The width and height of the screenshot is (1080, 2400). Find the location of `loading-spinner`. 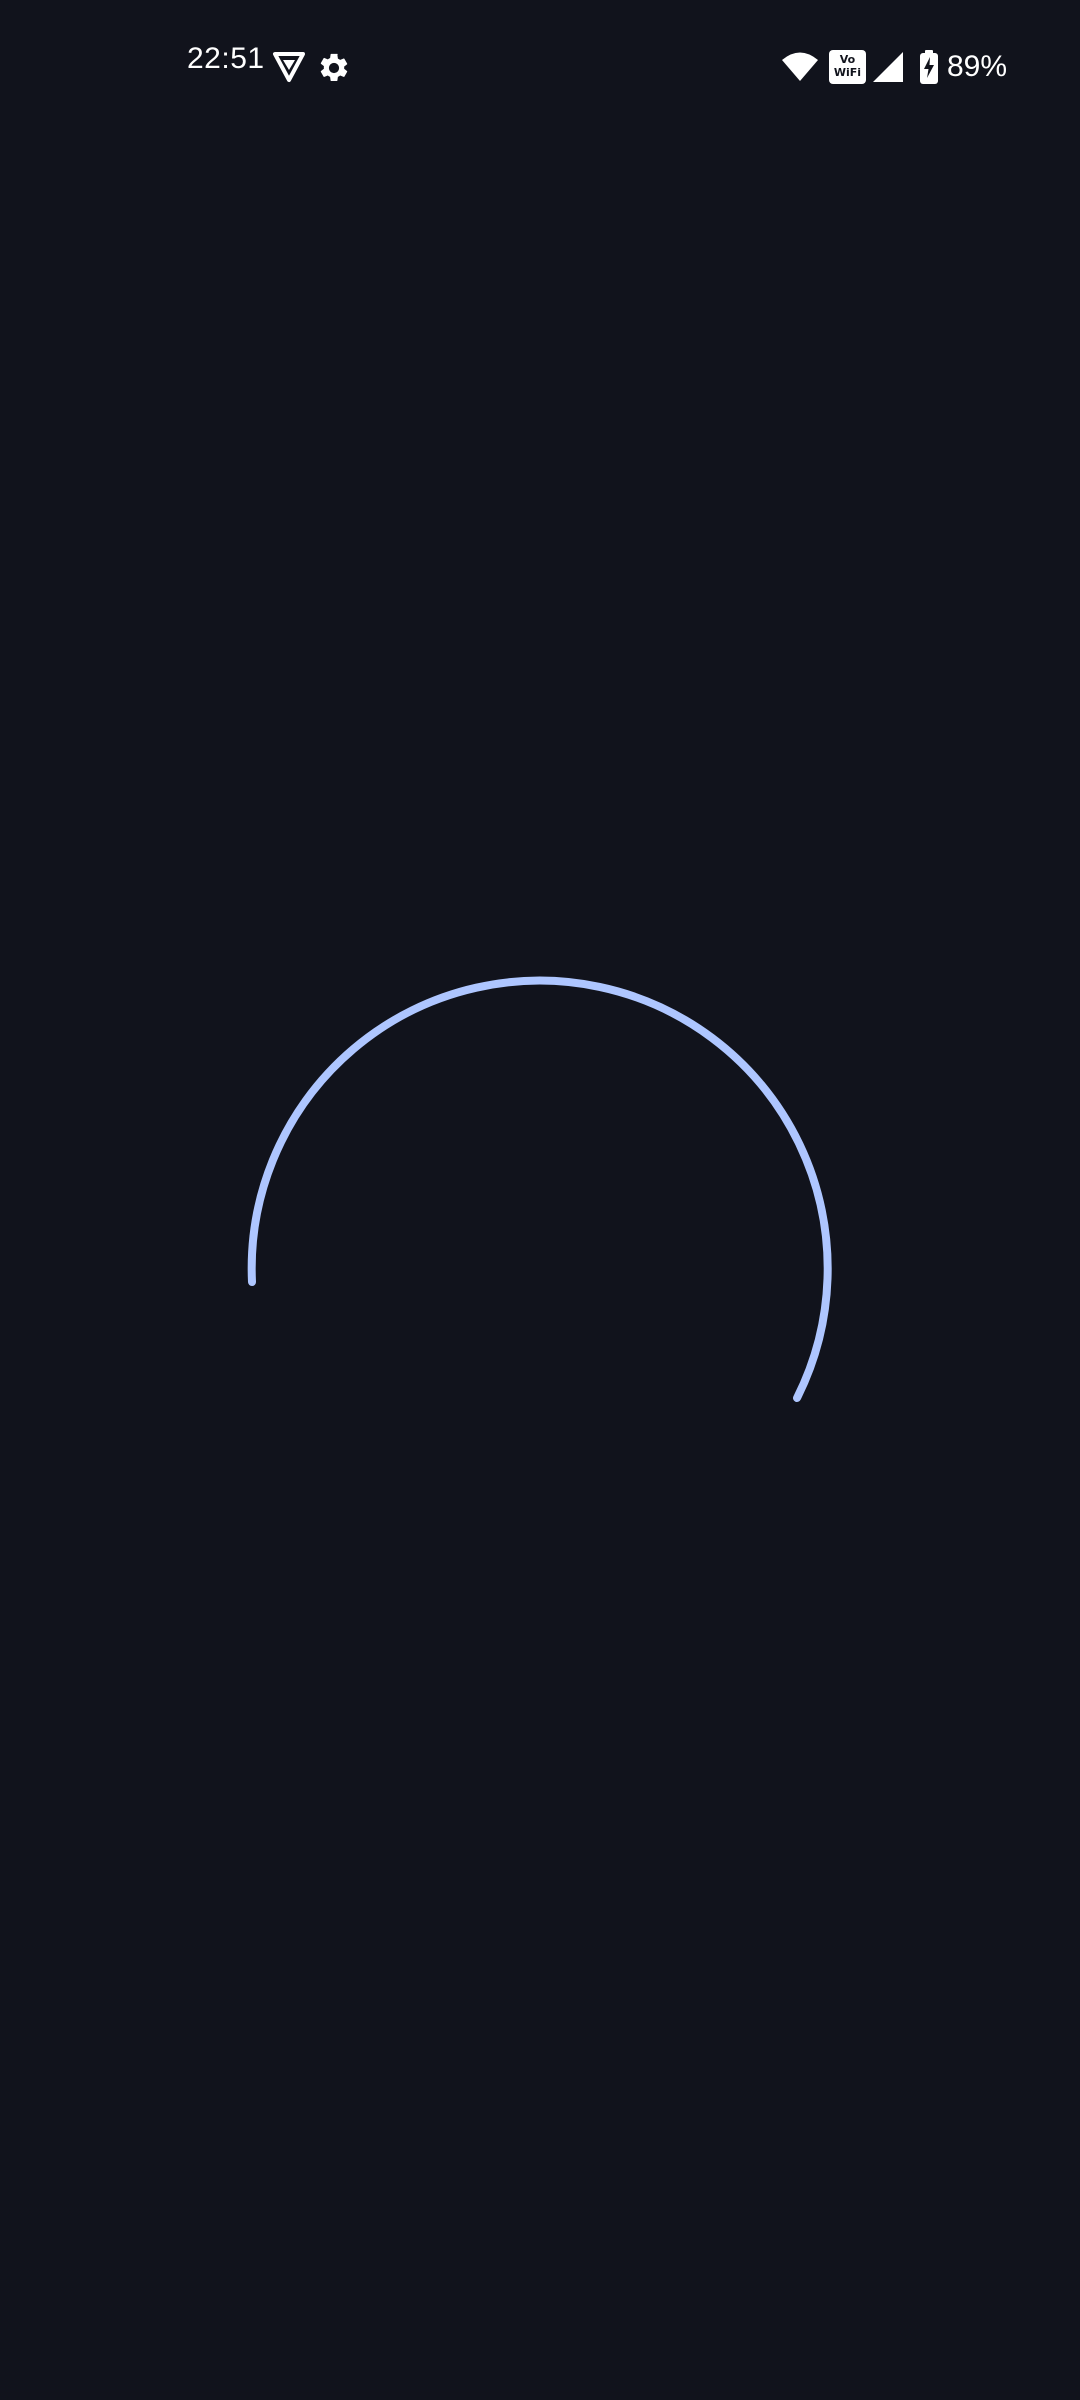

loading-spinner is located at coordinates (539, 1189).